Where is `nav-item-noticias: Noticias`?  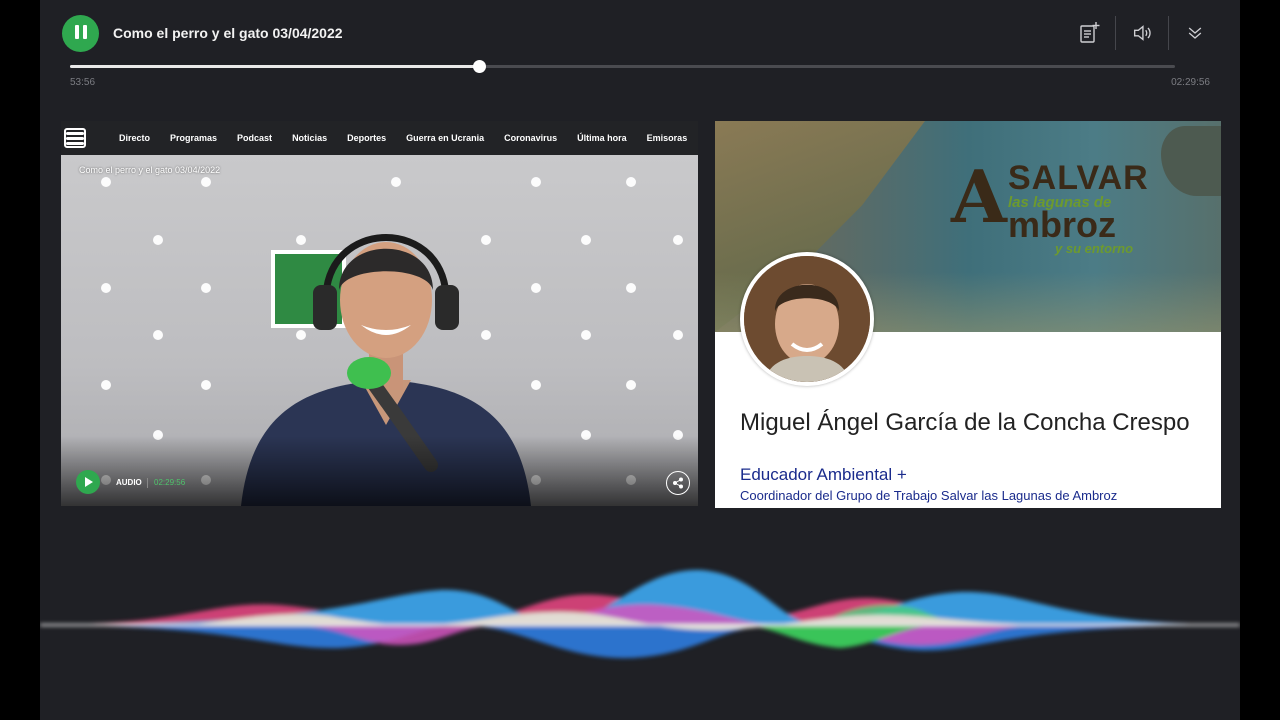 nav-item-noticias: Noticias is located at coordinates (309, 138).